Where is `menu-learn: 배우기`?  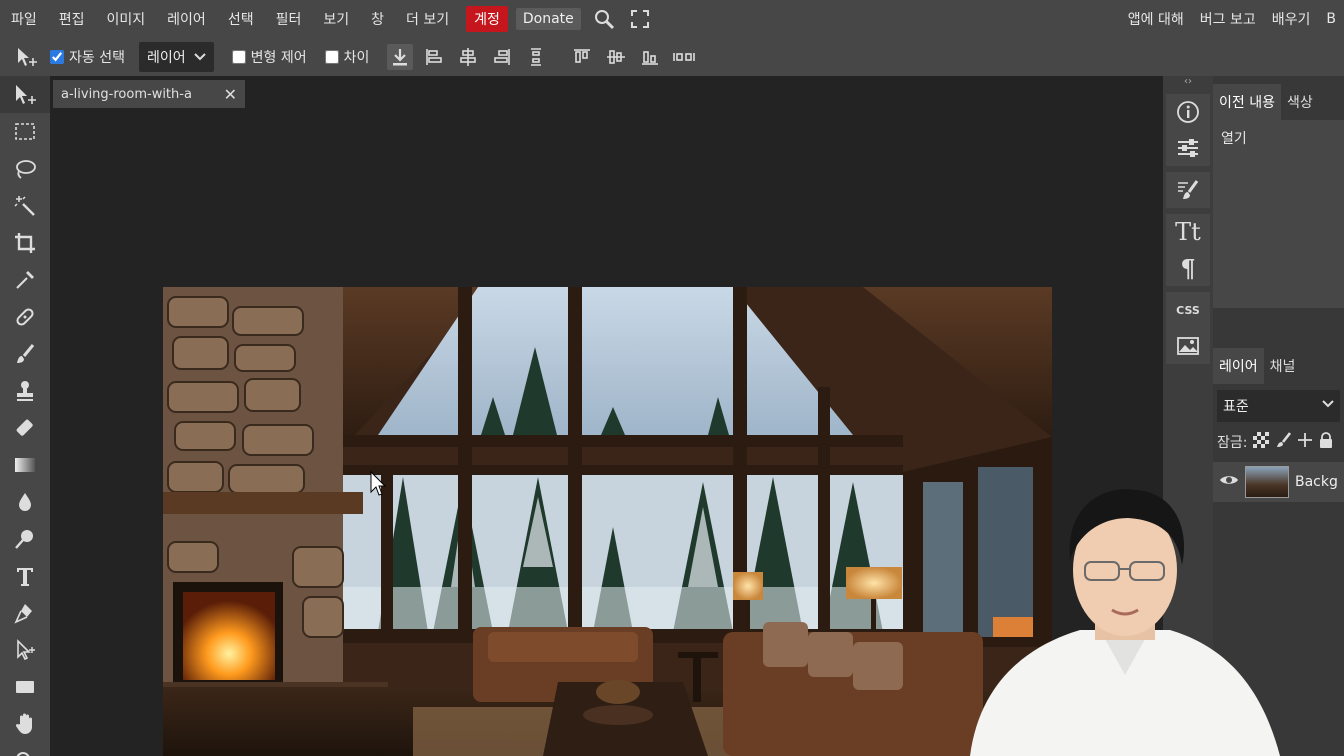 menu-learn: 배우기 is located at coordinates (1291, 19).